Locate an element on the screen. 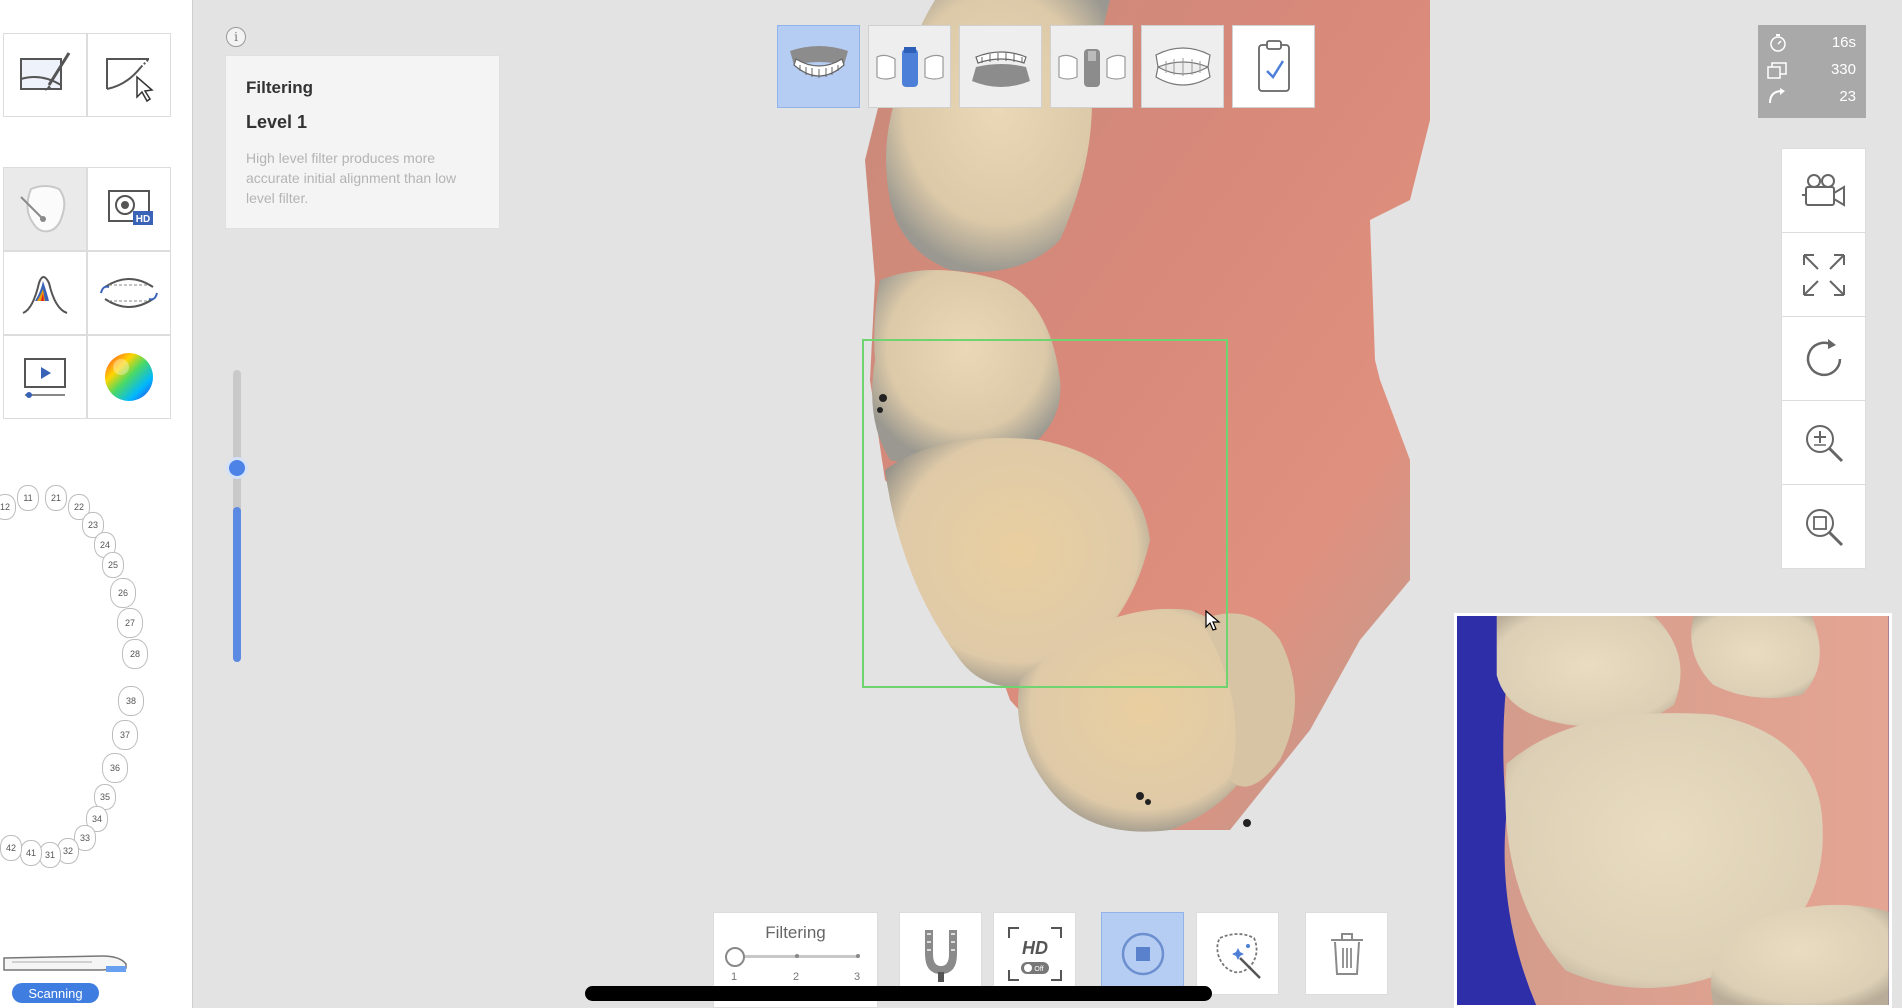 The height and width of the screenshot is (1008, 1902). tooth-no-scan-button is located at coordinates (45, 209).